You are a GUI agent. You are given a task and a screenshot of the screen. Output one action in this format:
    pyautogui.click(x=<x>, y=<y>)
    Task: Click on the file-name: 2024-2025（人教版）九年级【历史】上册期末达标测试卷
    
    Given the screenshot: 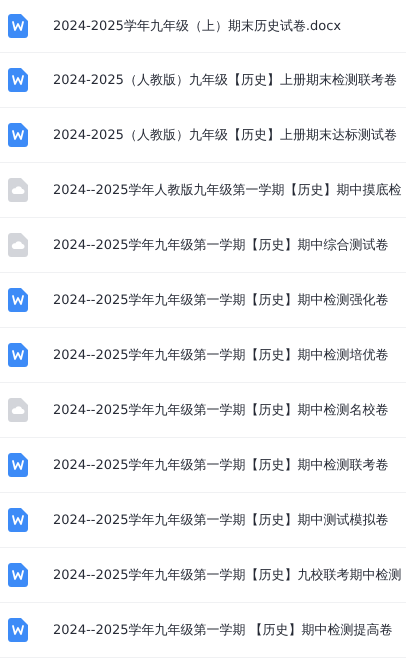 What is the action you would take?
    pyautogui.click(x=225, y=135)
    